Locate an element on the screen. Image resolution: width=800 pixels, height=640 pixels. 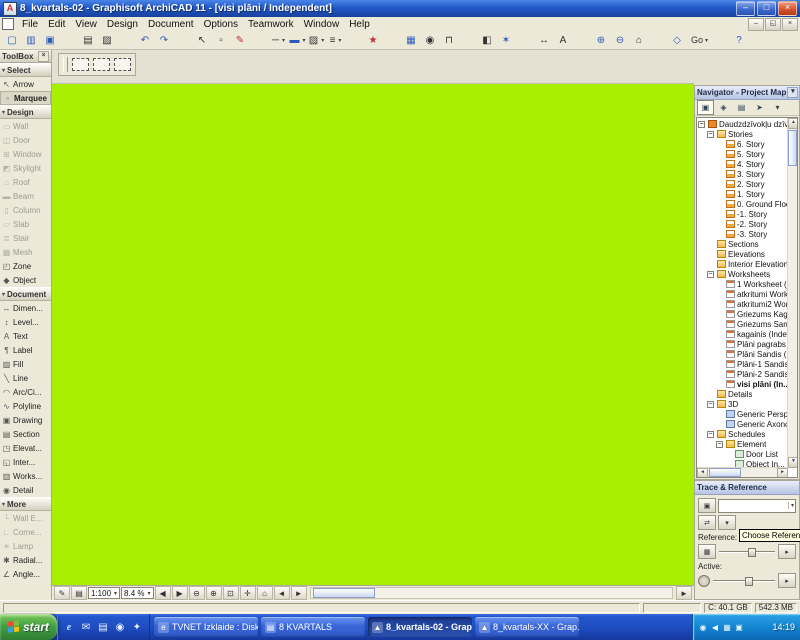
toolbox-row: ▭ Wall is located at coordinates (25, 126).